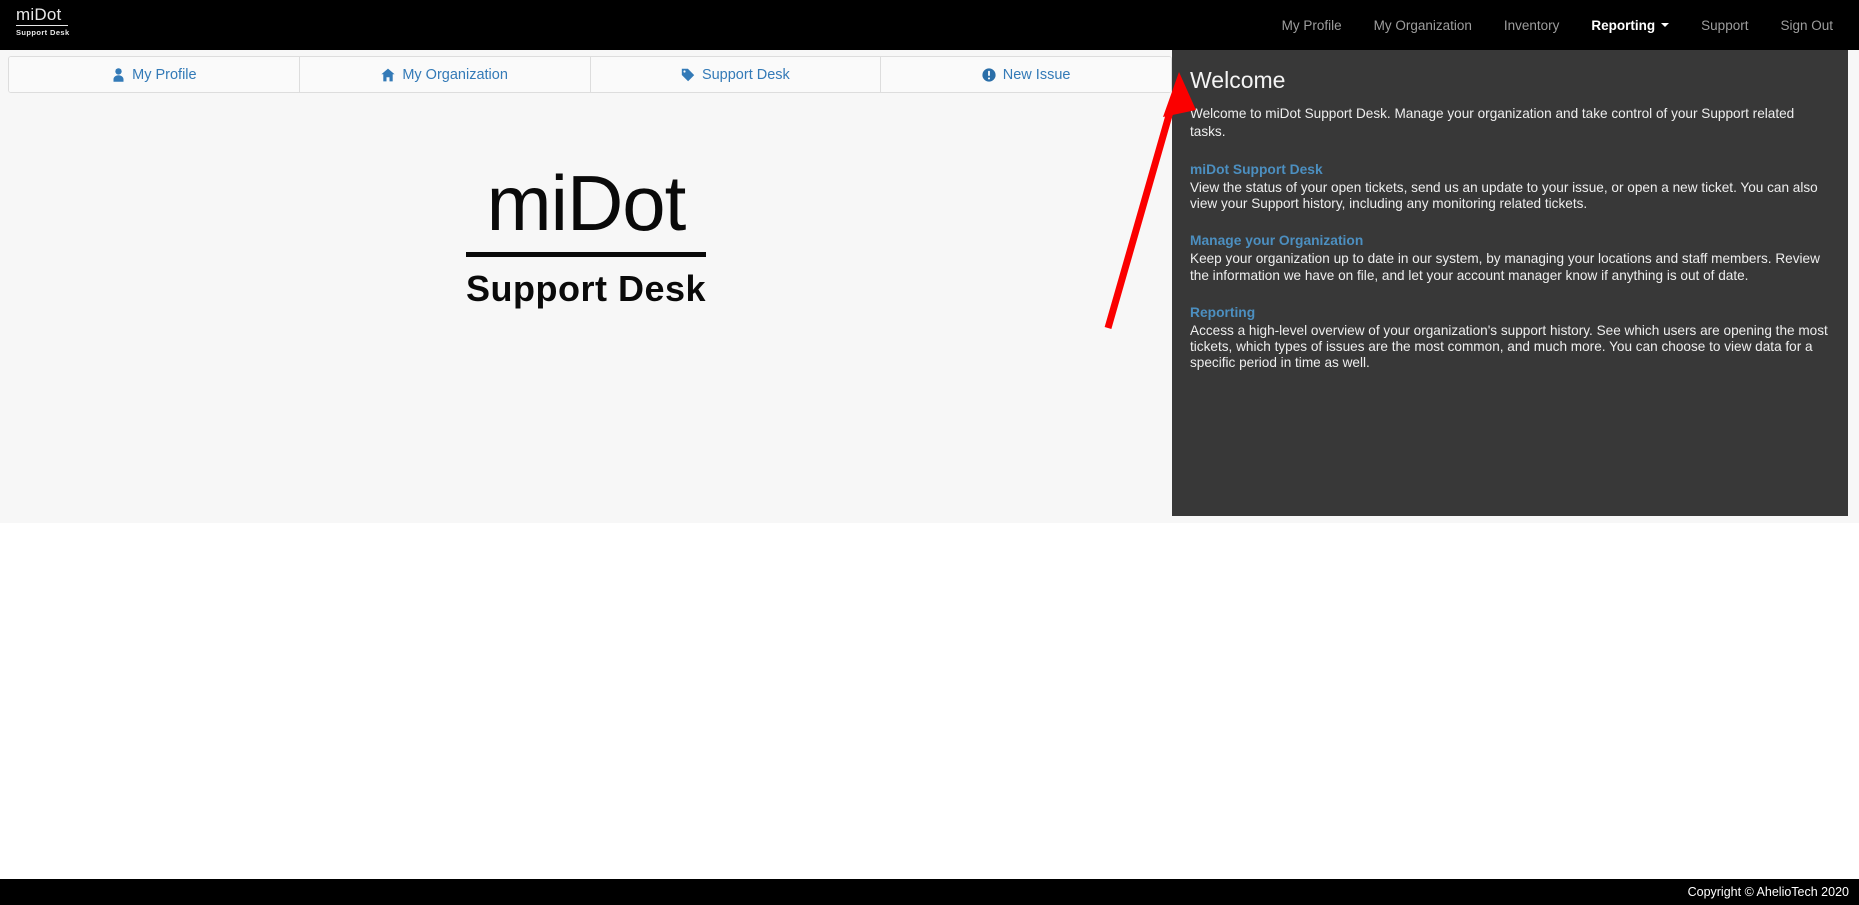 This screenshot has width=1859, height=905. Describe the element at coordinates (1256, 169) in the screenshot. I see `welcome-section-support-desk-title: miDot Support Desk` at that location.